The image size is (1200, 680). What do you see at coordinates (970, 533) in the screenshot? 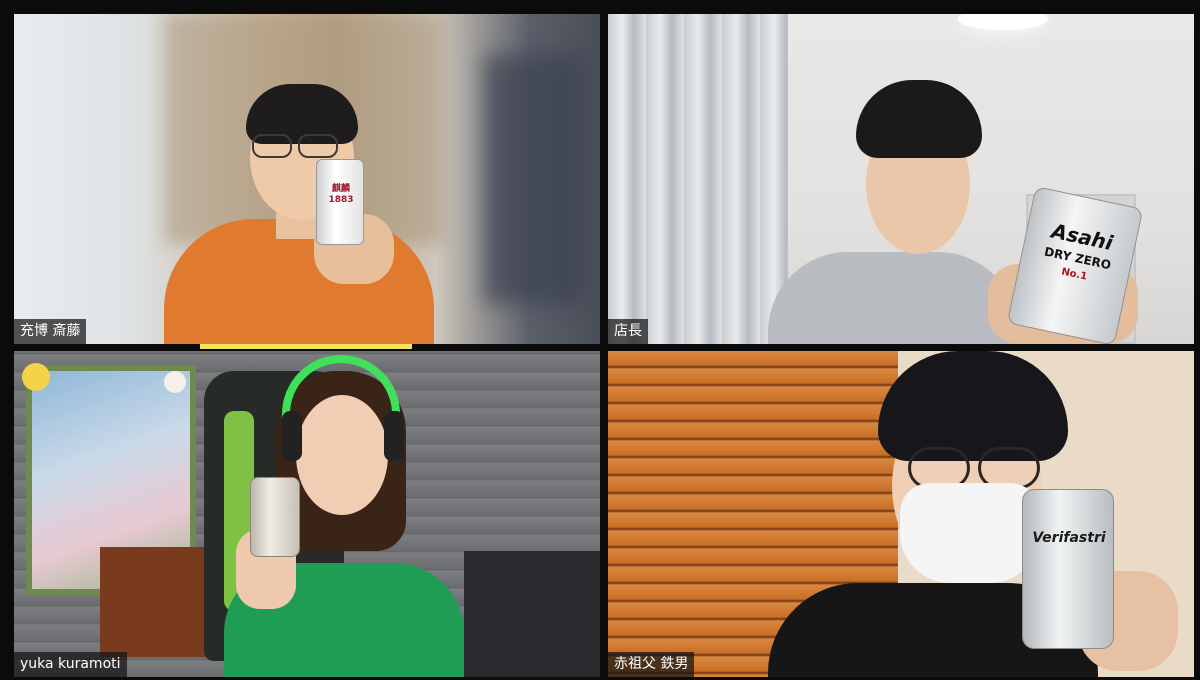
I see `face-mask` at bounding box center [970, 533].